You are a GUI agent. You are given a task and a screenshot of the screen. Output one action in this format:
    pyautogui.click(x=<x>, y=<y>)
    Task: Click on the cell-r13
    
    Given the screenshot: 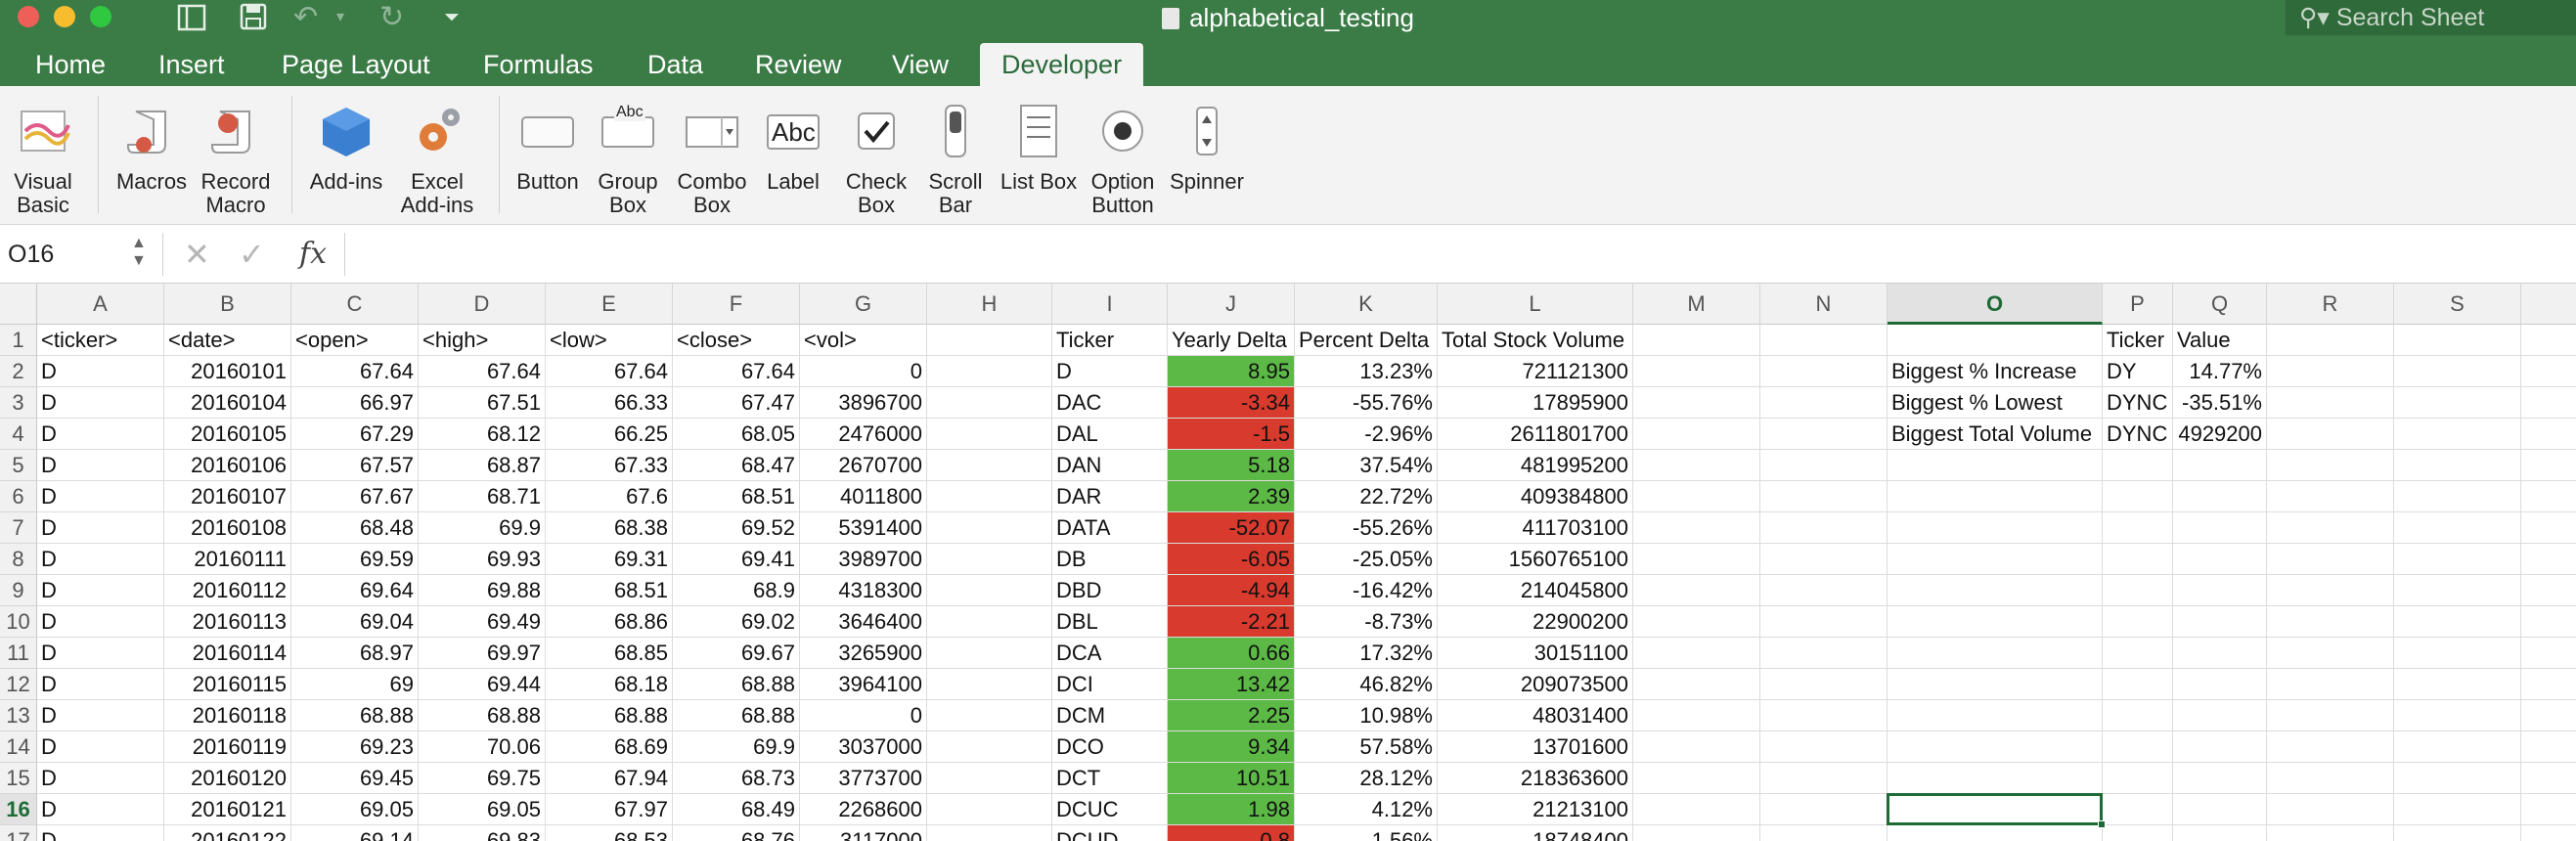 What is the action you would take?
    pyautogui.click(x=2330, y=716)
    